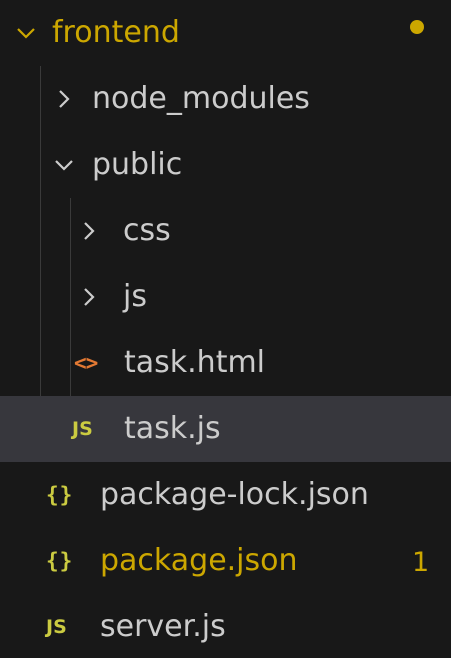  Describe the element at coordinates (225, 231) in the screenshot. I see `folder-css: css` at that location.